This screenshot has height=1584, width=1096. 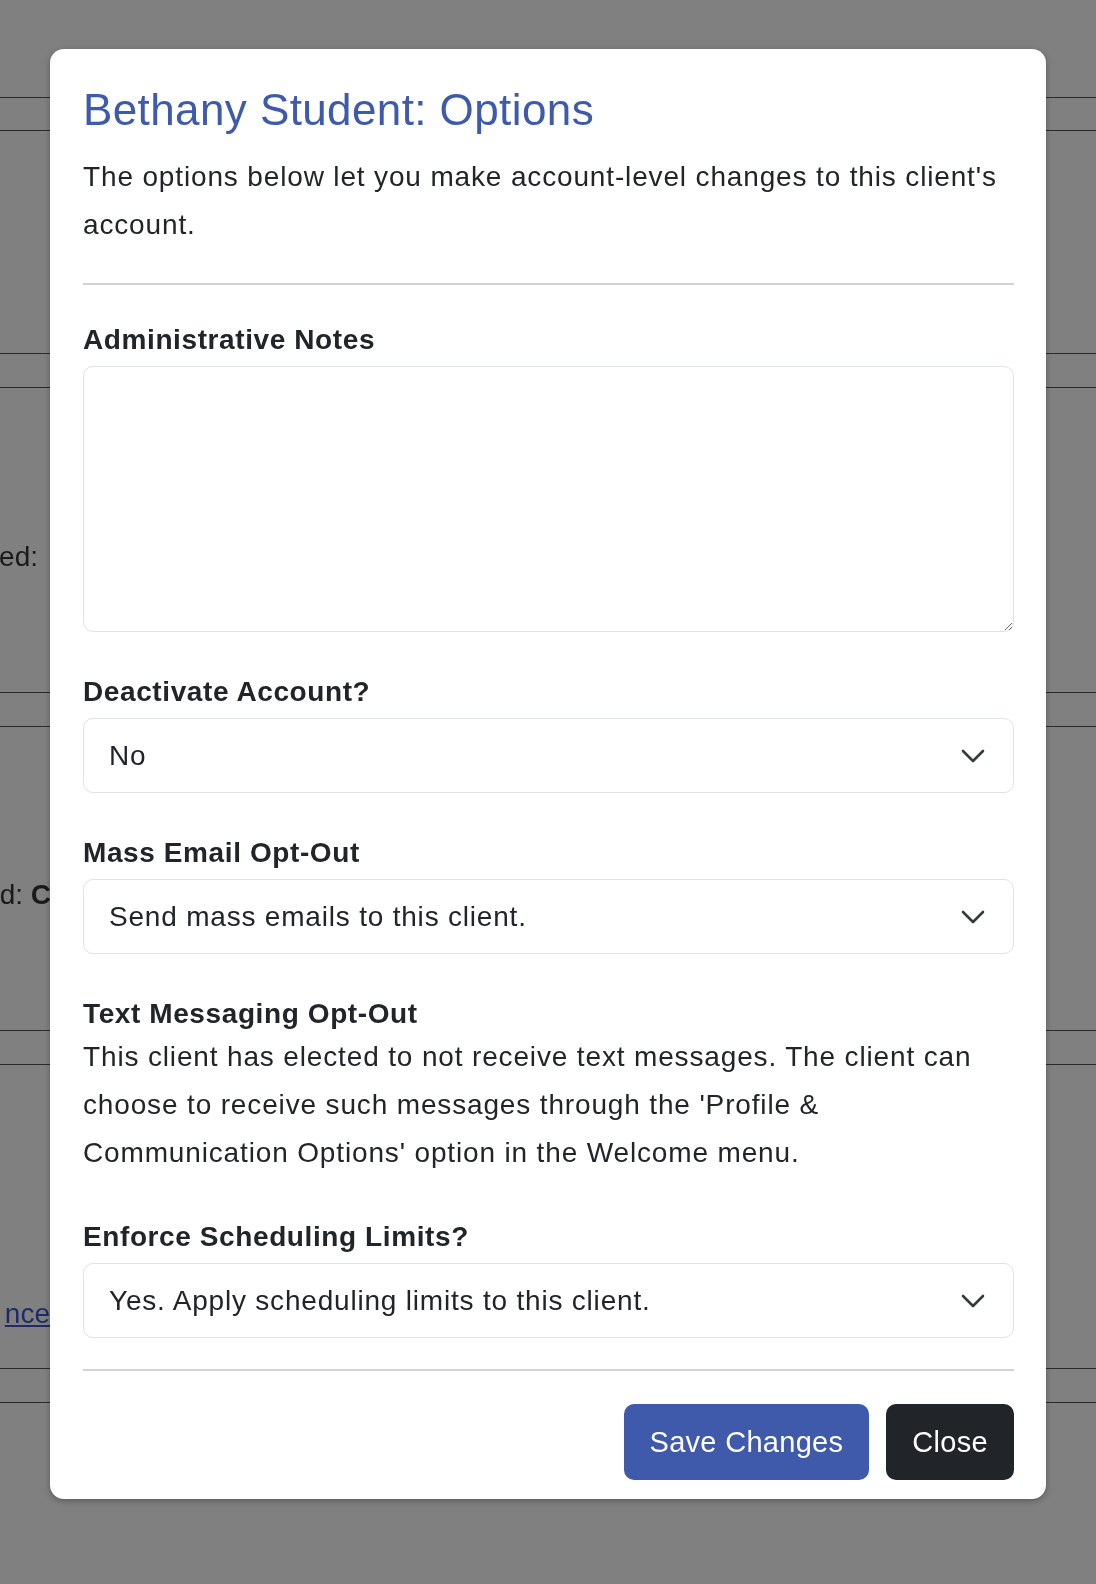 I want to click on info-text: This client has elected to not receive text messages. The client can choose to receive such messages through the 'Profile & Communication Options' option in the Welcome menu., so click(x=528, y=1105).